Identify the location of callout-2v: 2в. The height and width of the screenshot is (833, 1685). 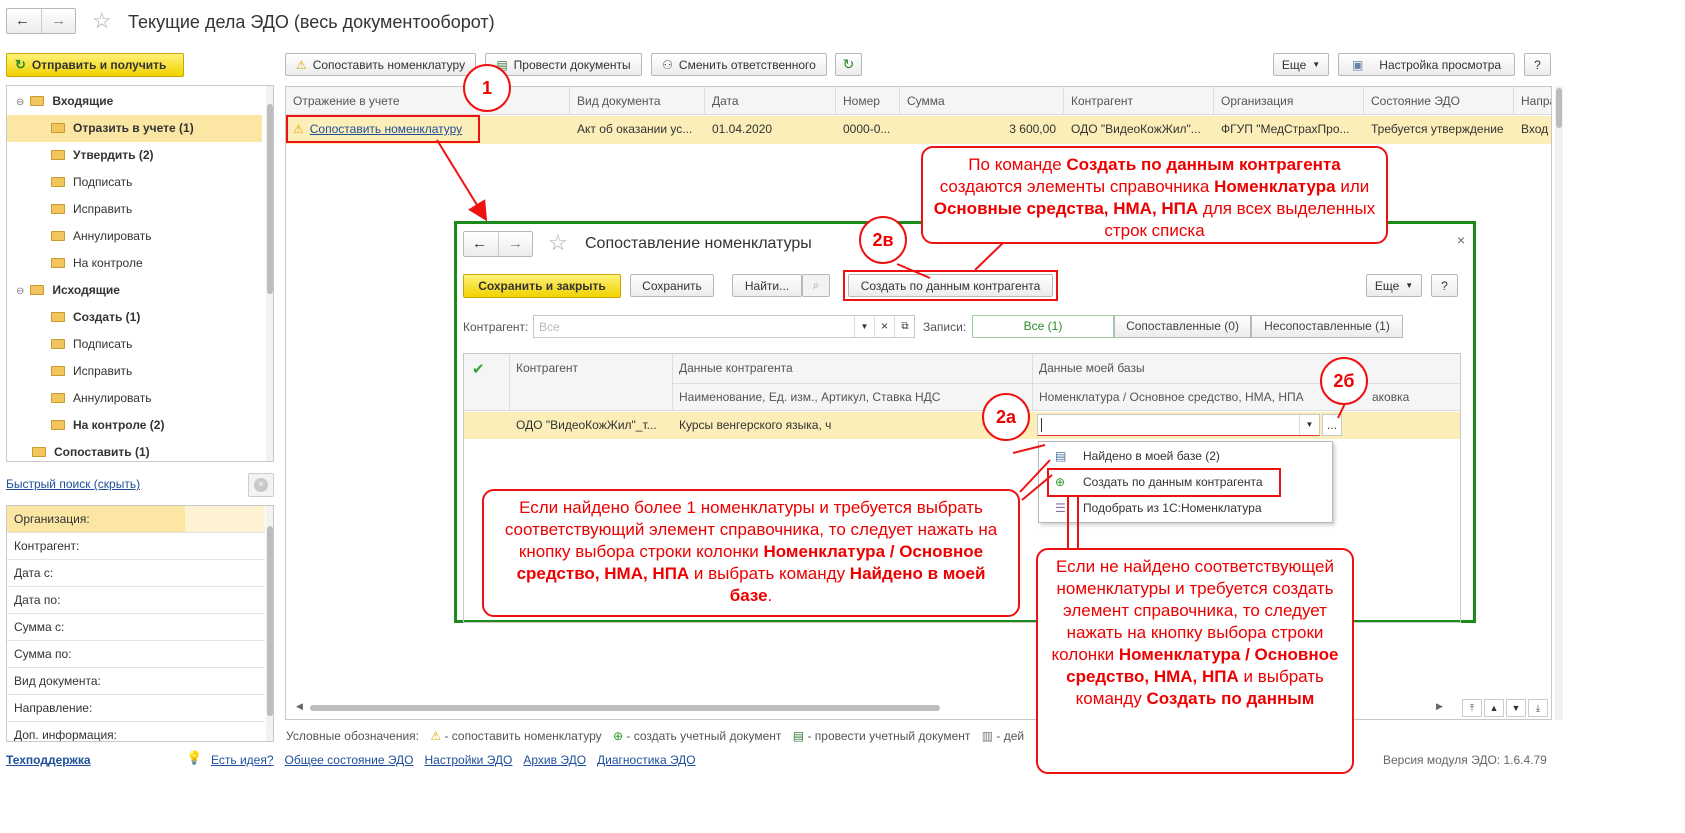
(883, 240).